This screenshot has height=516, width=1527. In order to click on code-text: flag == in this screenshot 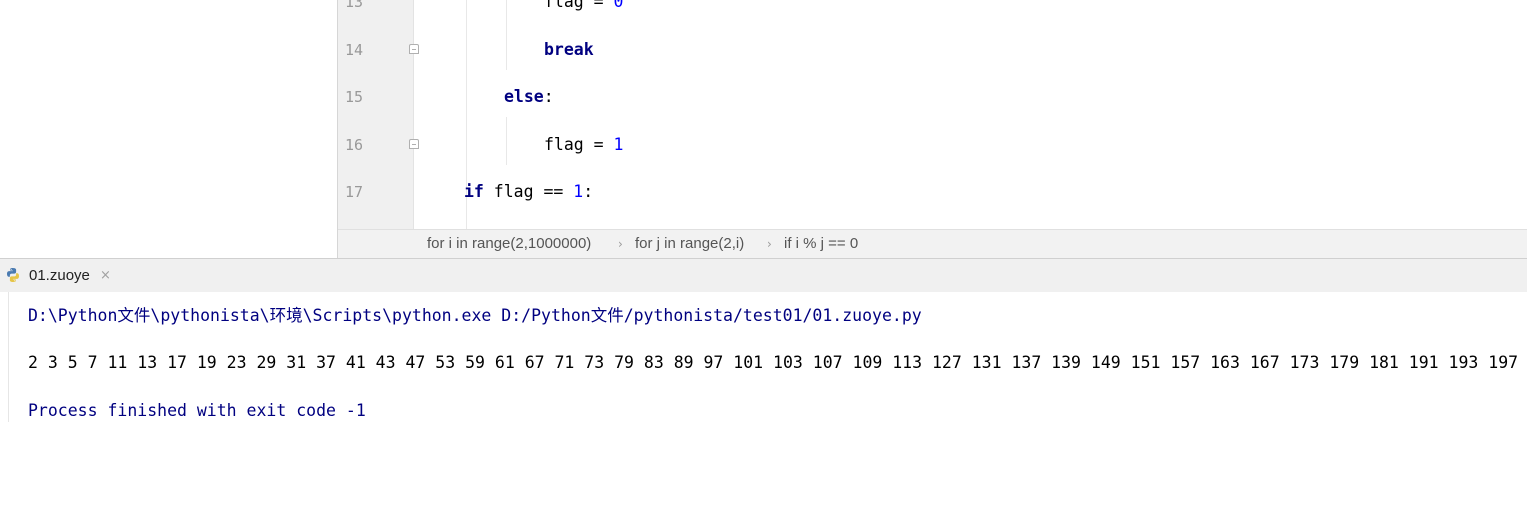, I will do `click(528, 191)`.